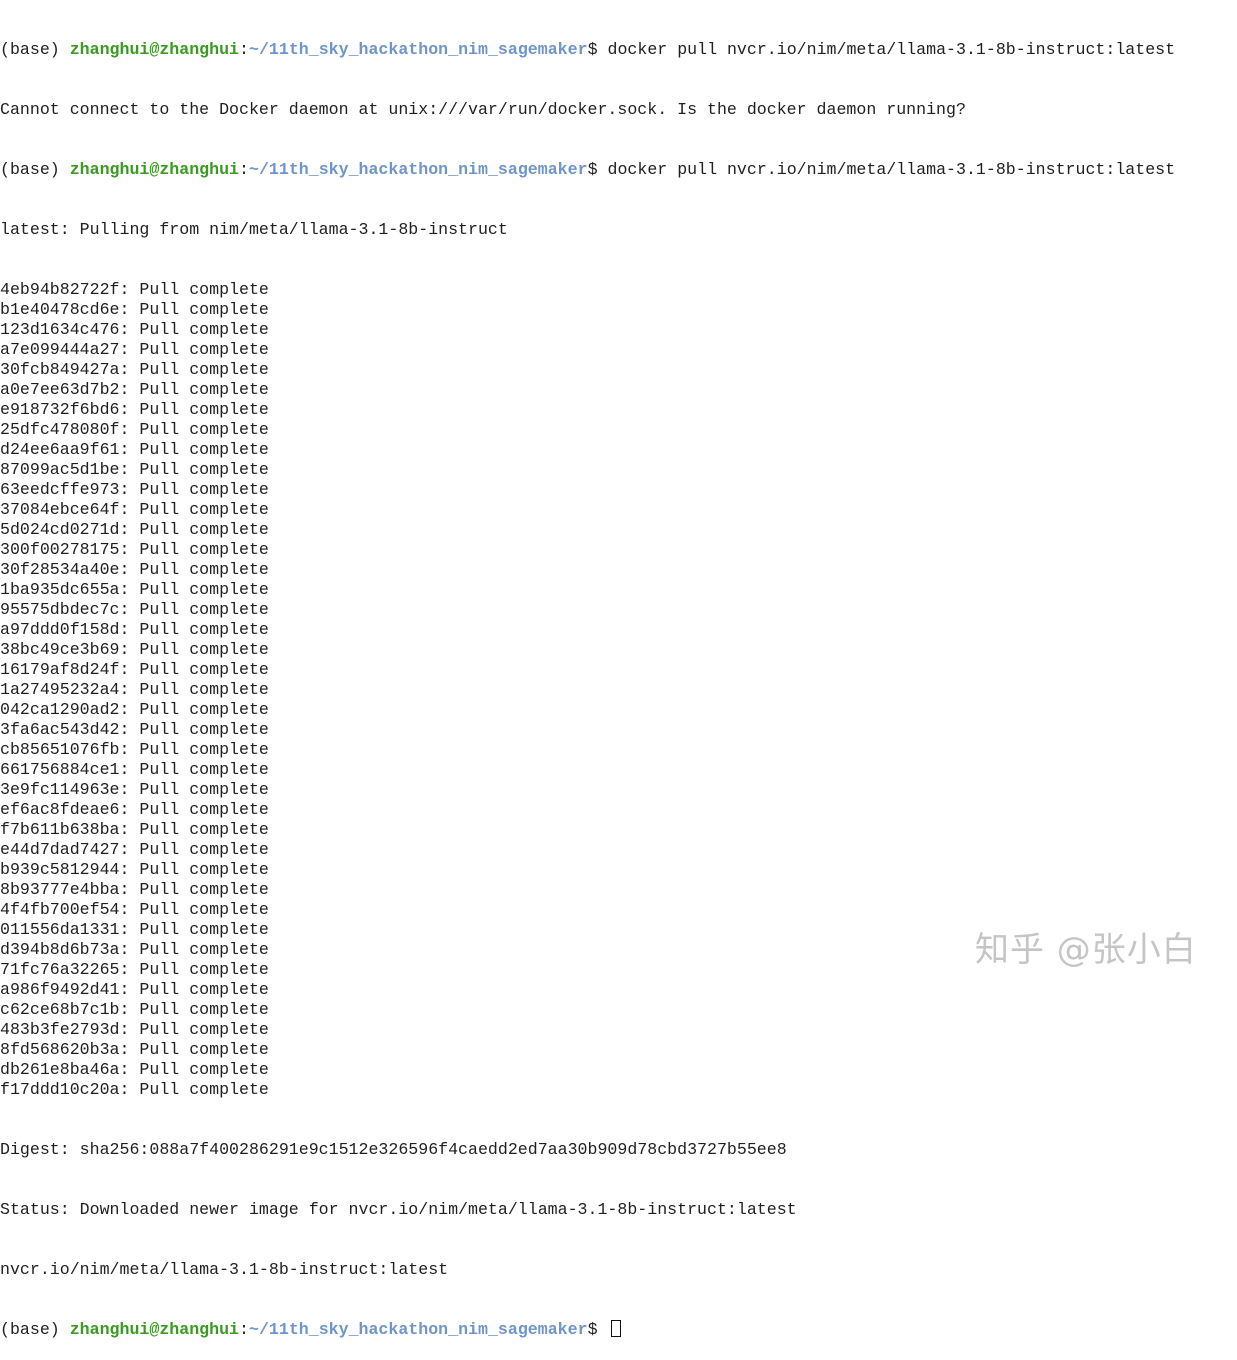 The height and width of the screenshot is (1360, 1237). I want to click on layer-id: 8b93777e4bba, so click(60, 889).